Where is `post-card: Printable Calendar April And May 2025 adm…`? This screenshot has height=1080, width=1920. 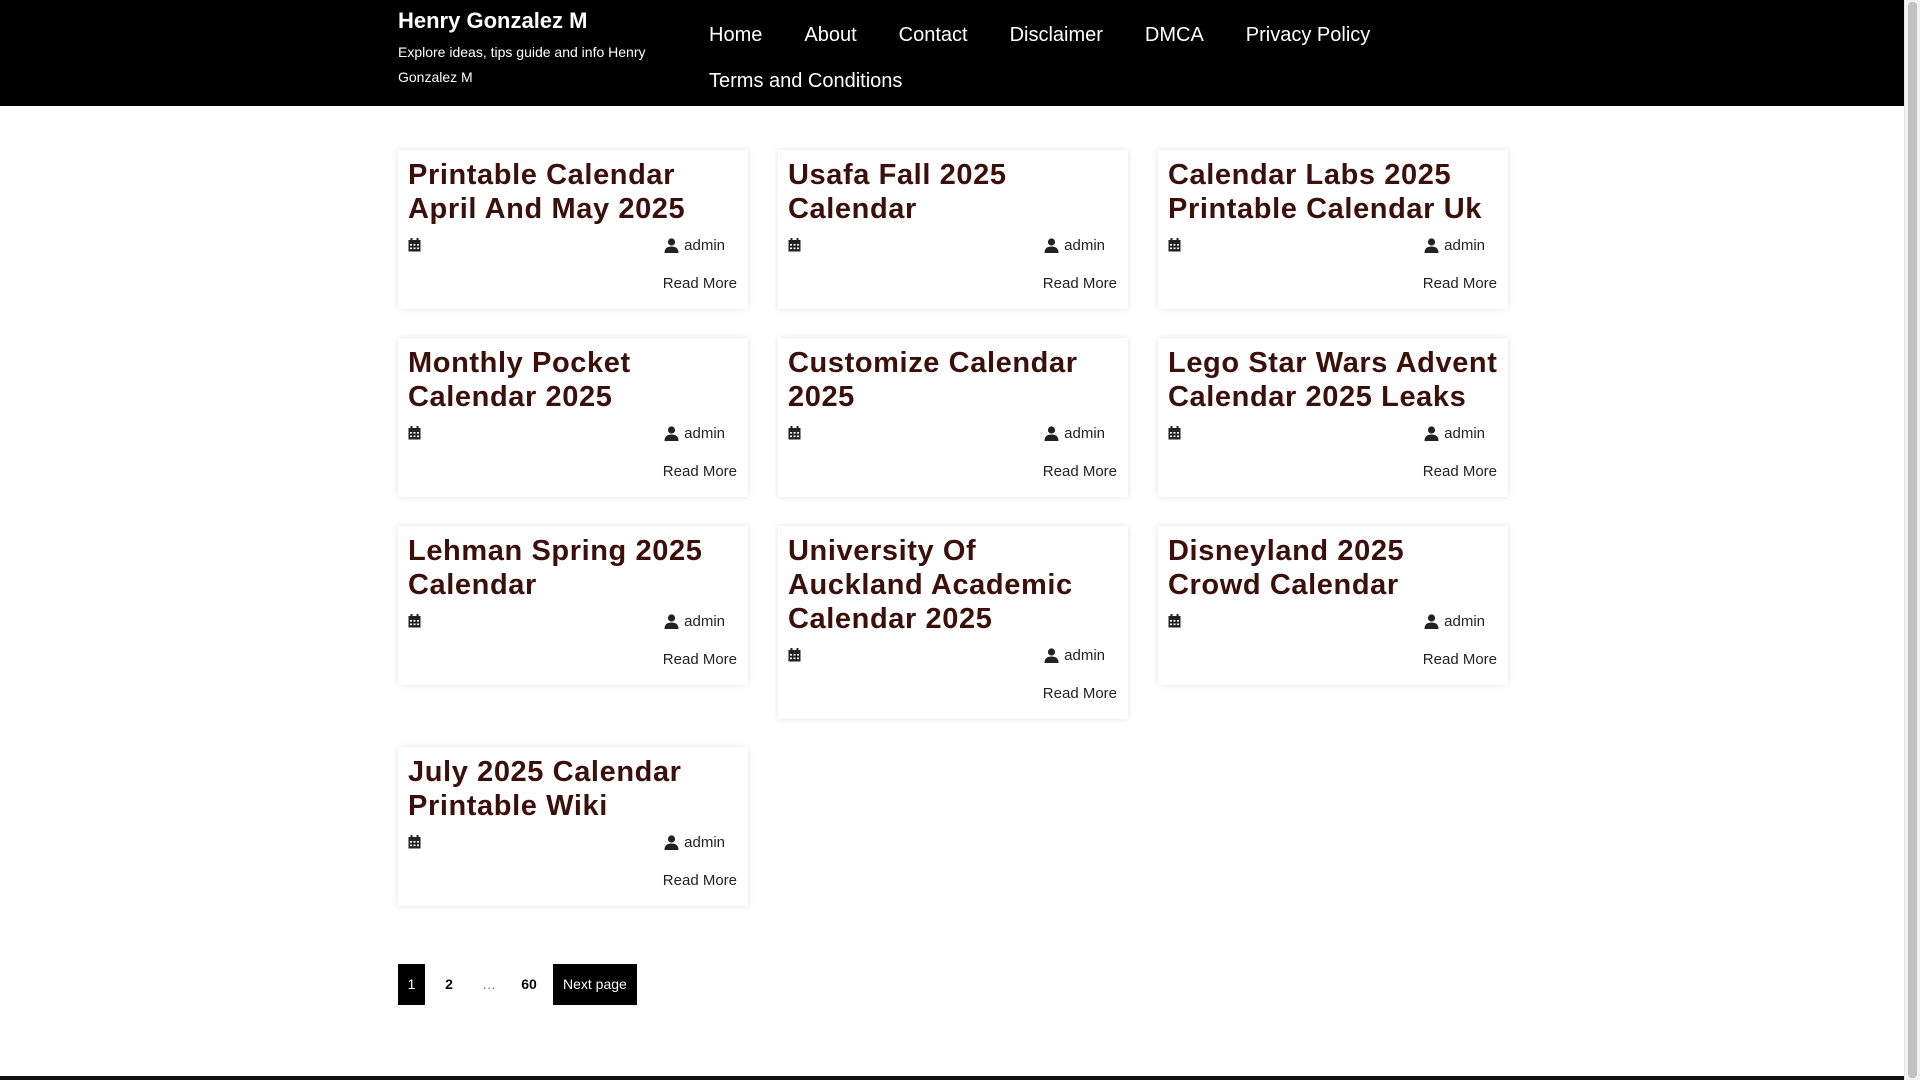 post-card: Printable Calendar April And May 2025 adm… is located at coordinates (573, 229).